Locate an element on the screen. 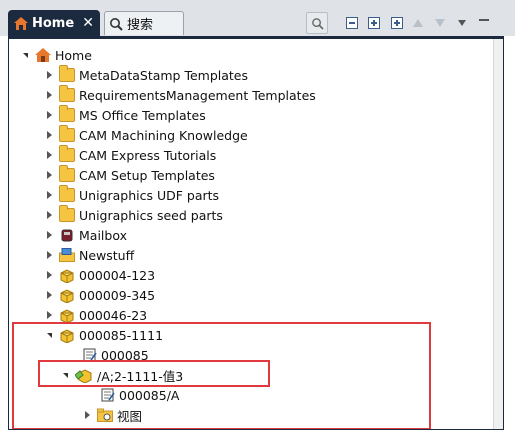 The width and height of the screenshot is (515, 430). collapse-all-button is located at coordinates (352, 23).